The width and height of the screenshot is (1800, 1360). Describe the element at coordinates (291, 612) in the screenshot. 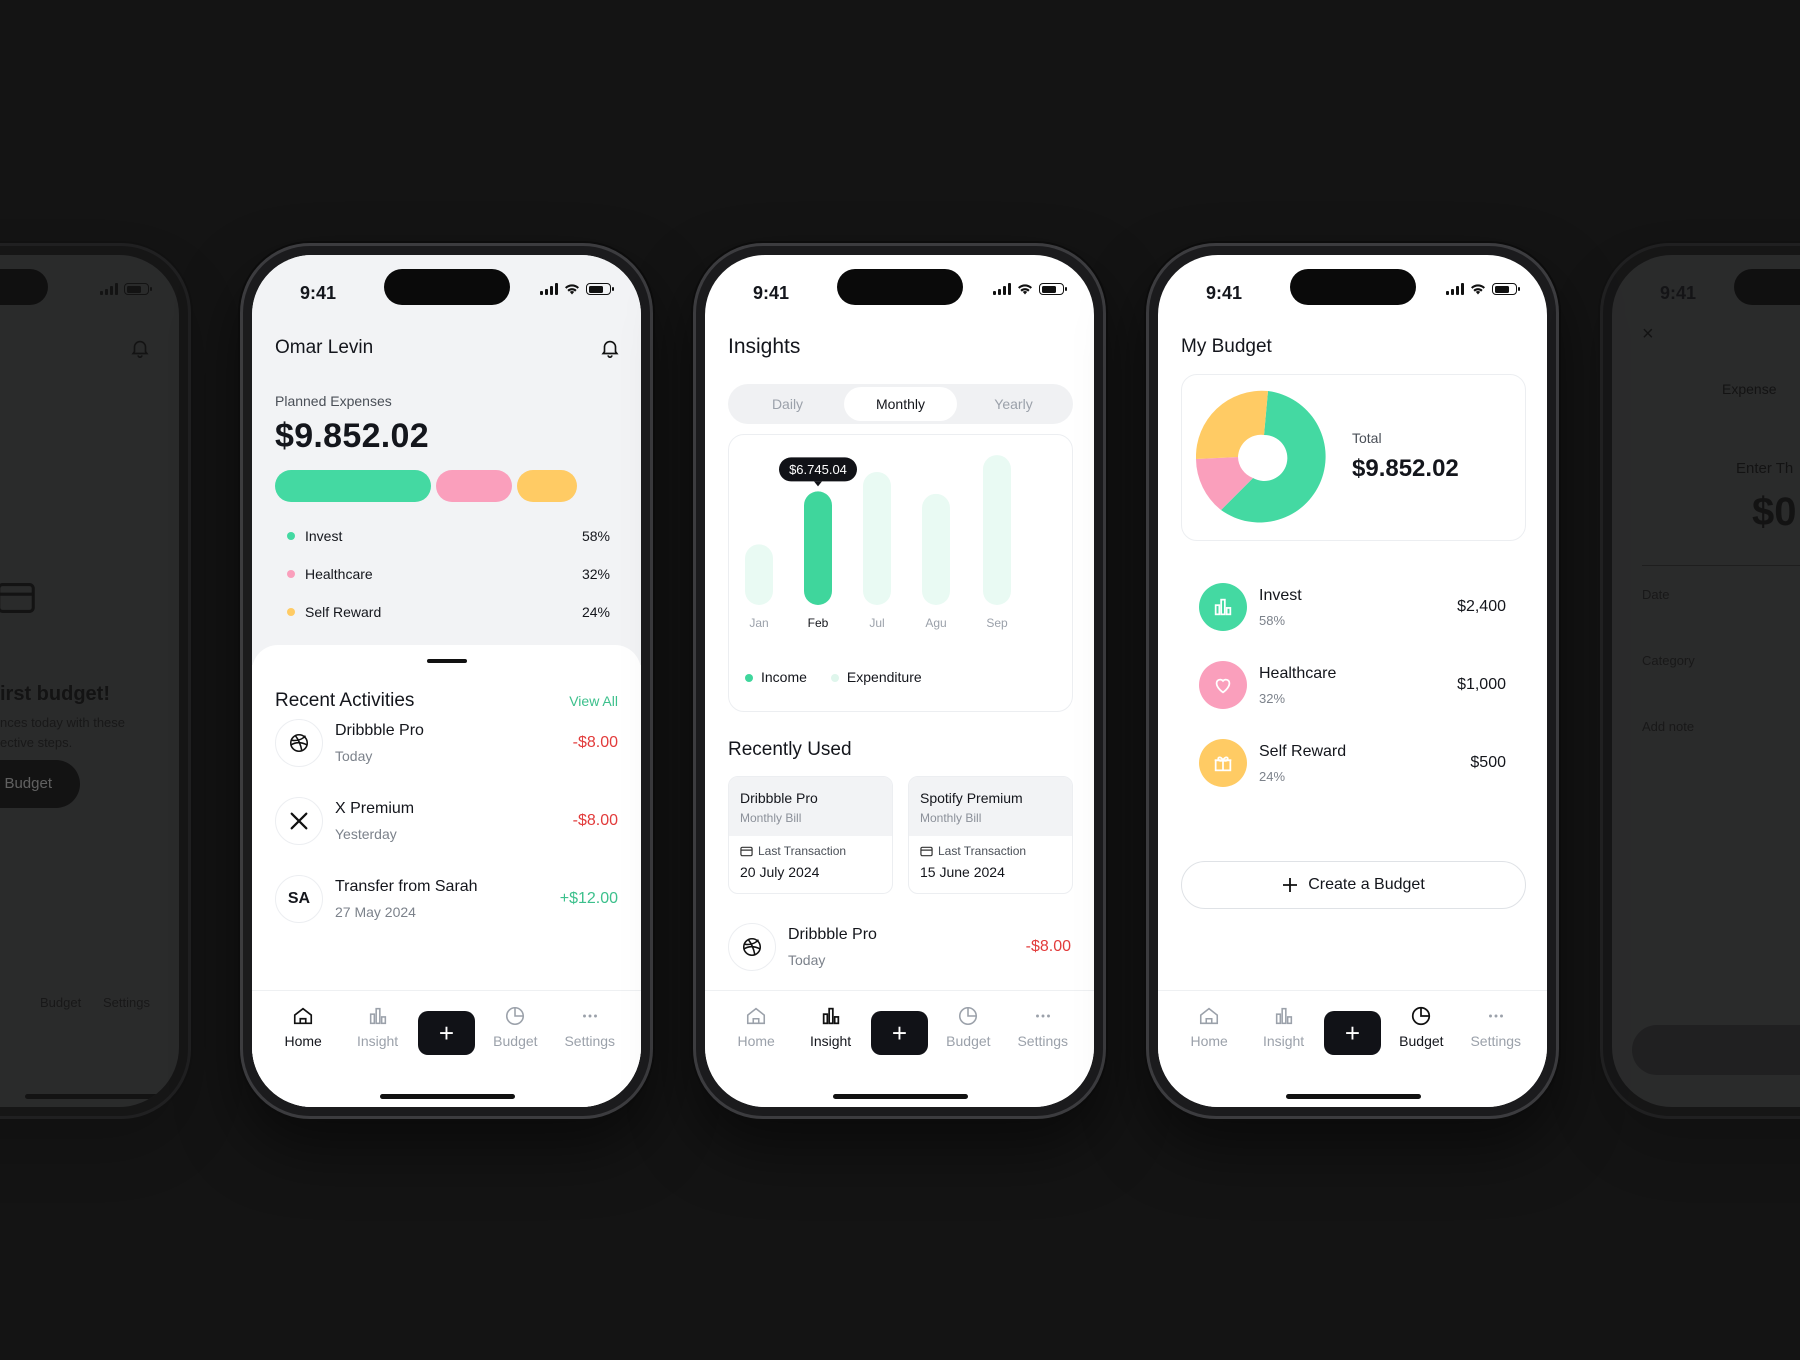

I see `self-reward-dot` at that location.